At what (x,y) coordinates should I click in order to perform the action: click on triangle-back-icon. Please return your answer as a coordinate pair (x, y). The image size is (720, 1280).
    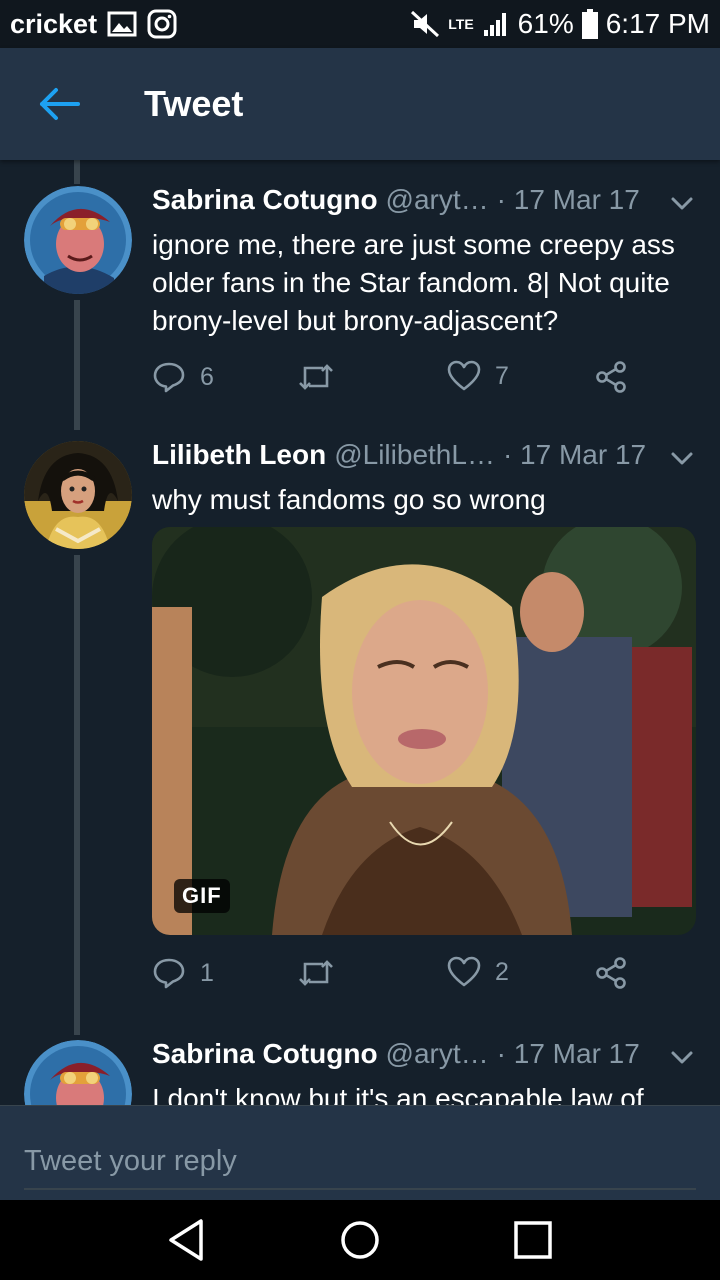
    Looking at the image, I should click on (185, 1240).